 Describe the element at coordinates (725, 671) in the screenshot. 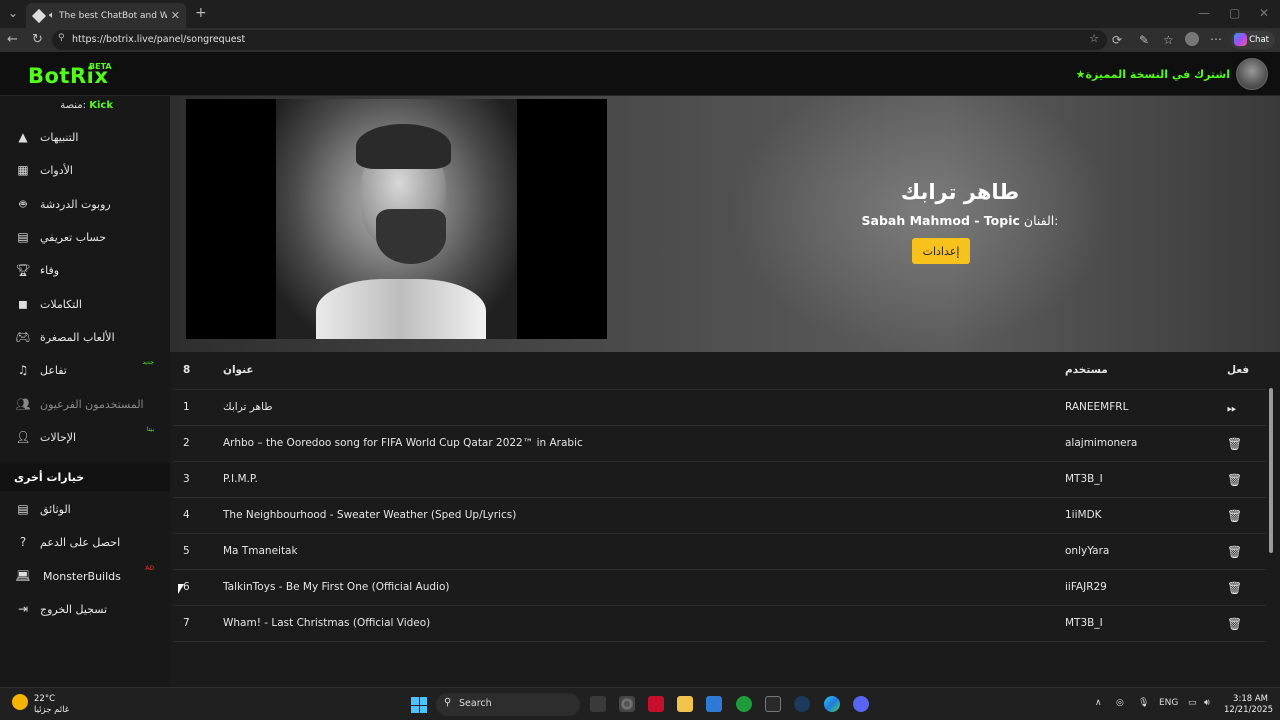

I see `page-bottom` at that location.